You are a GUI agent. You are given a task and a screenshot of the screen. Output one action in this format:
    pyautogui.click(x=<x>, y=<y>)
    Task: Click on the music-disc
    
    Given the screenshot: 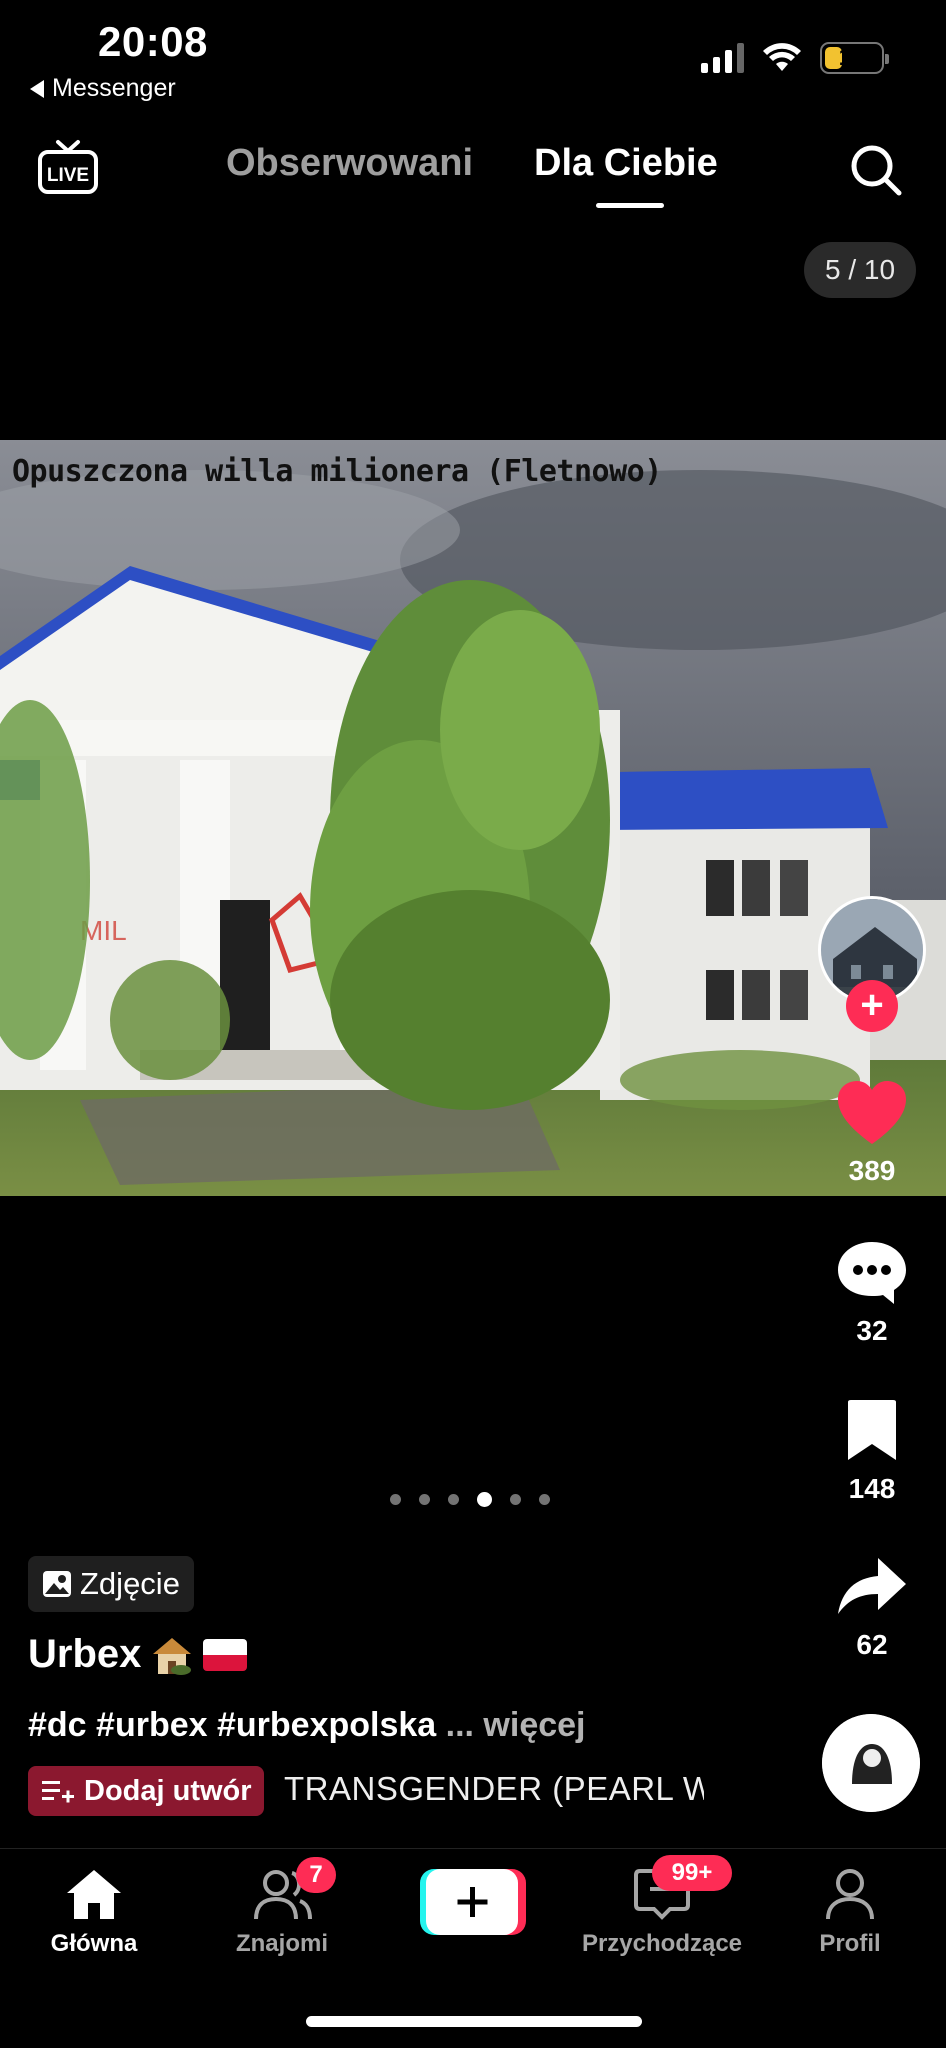 What is the action you would take?
    pyautogui.click(x=871, y=1763)
    